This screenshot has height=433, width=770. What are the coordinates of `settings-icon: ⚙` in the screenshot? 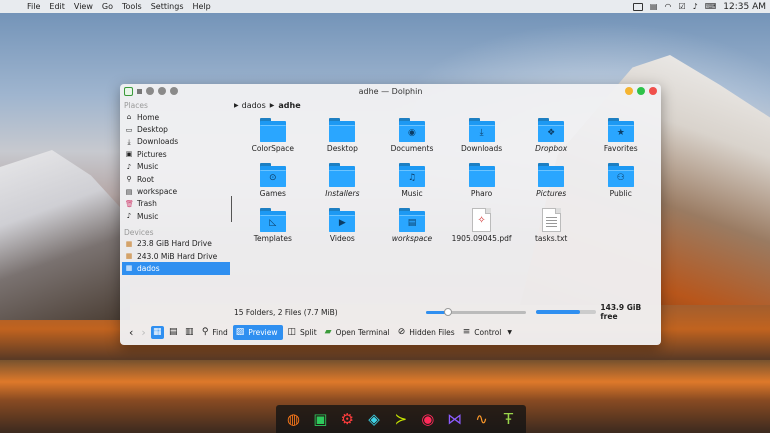 It's located at (347, 419).